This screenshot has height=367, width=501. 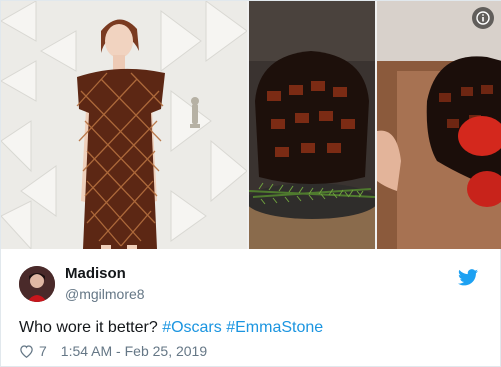 I want to click on hashtag-oscars: #Oscars, so click(x=192, y=327).